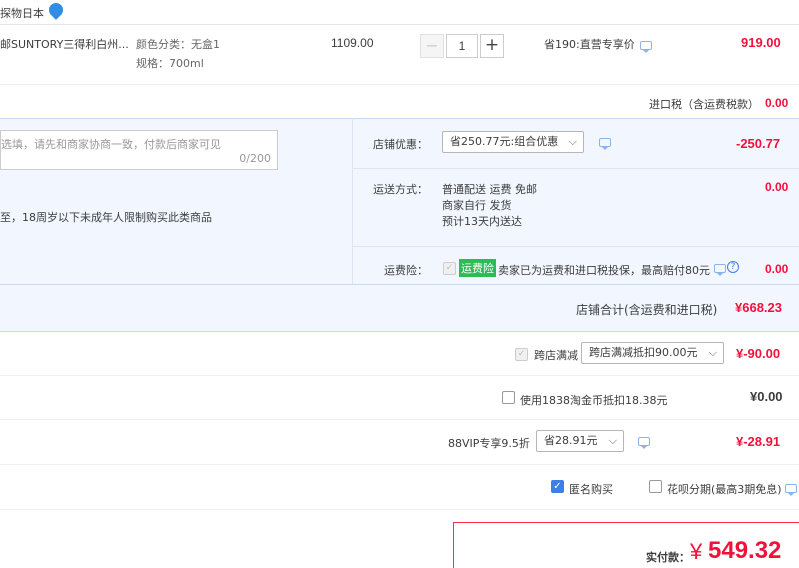 Image resolution: width=799 pixels, height=568 pixels. I want to click on store-name: 探物日本, so click(22, 13).